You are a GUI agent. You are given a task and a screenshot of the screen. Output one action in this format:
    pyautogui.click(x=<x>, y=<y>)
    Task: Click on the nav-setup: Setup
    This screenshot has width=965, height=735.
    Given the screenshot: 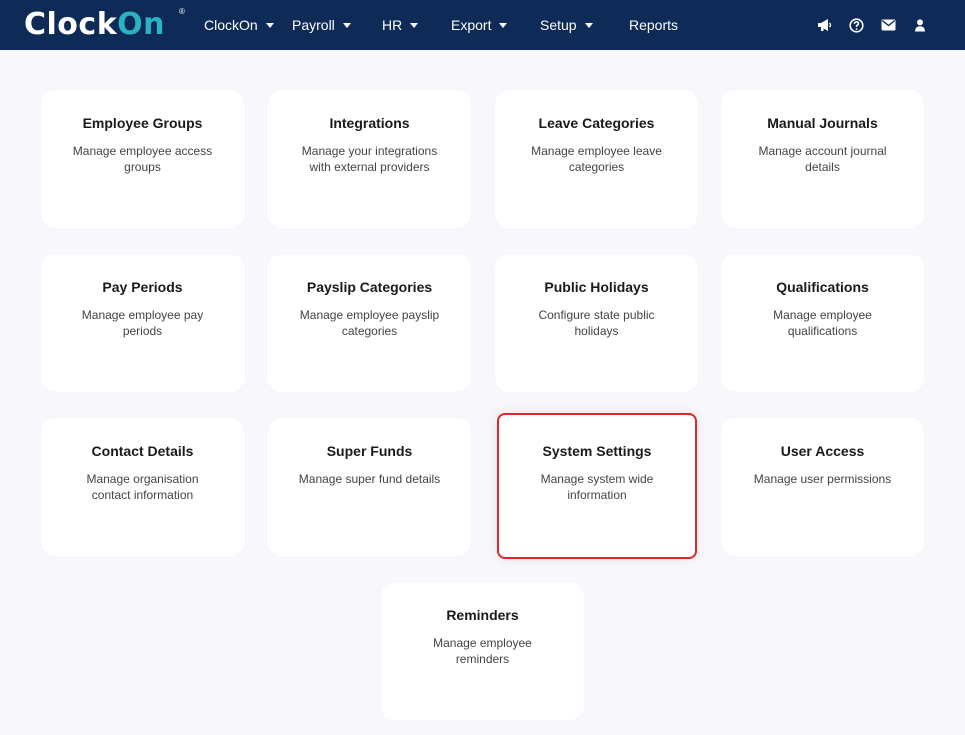 What is the action you would take?
    pyautogui.click(x=566, y=25)
    